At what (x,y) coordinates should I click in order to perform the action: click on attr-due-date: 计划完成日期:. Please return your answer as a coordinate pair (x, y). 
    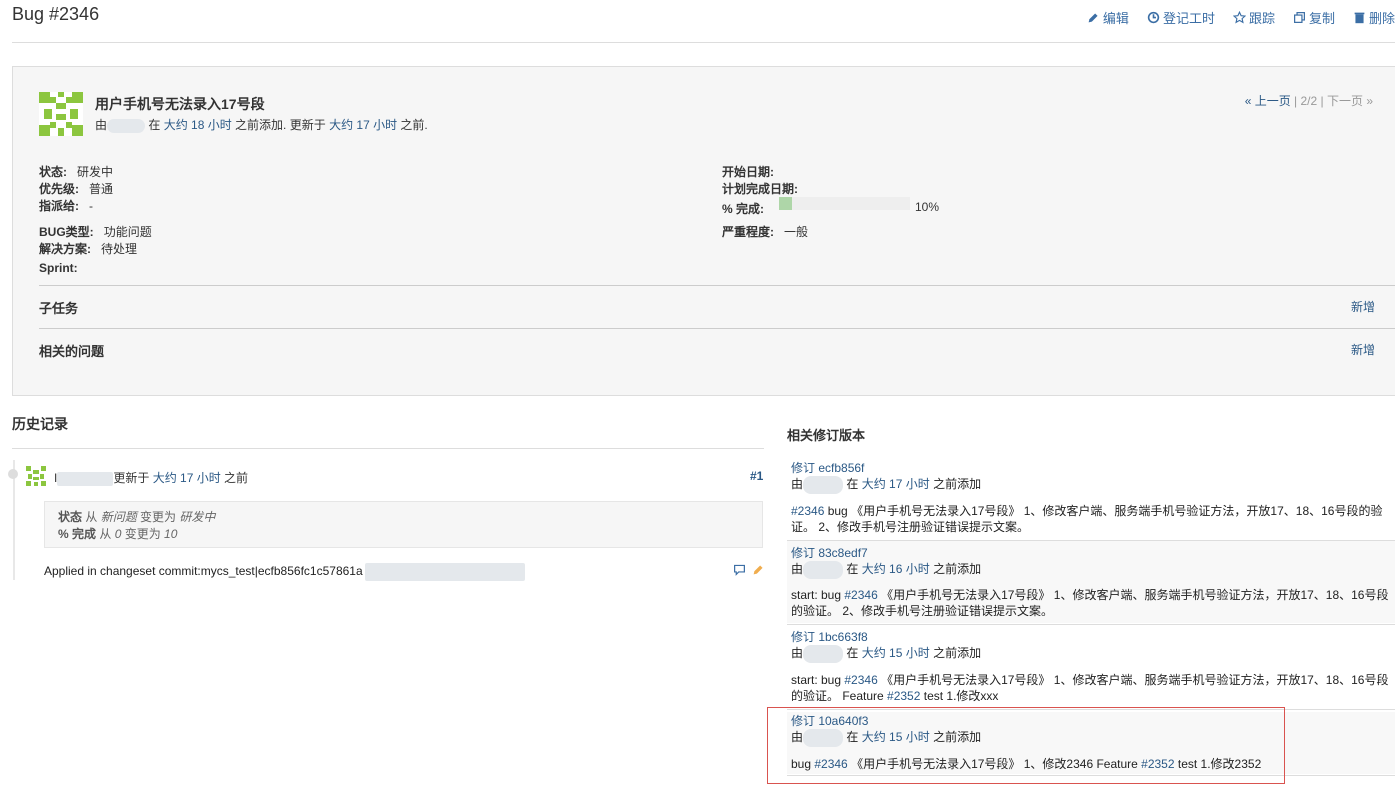
    Looking at the image, I should click on (760, 188).